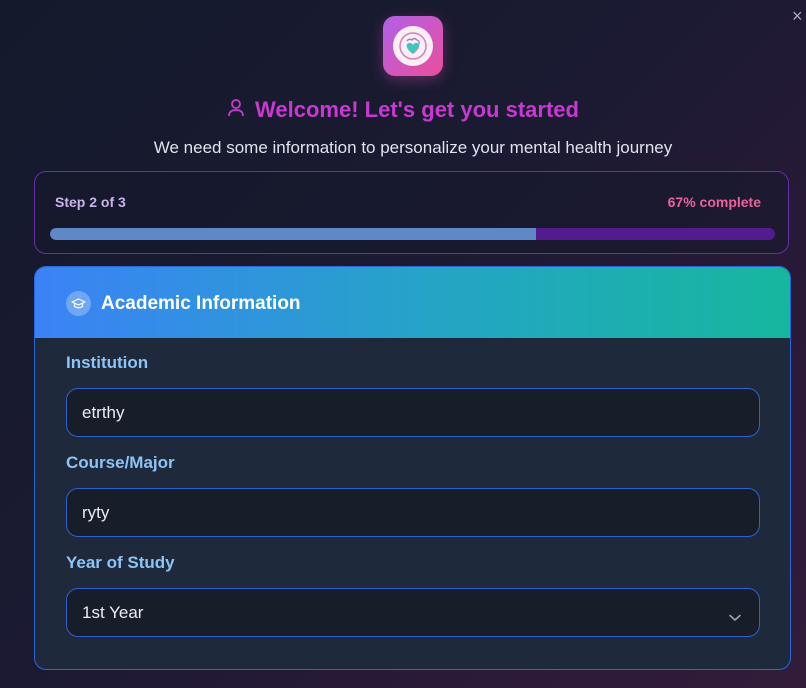 The height and width of the screenshot is (688, 806). I want to click on institution-label: Institution, so click(107, 362).